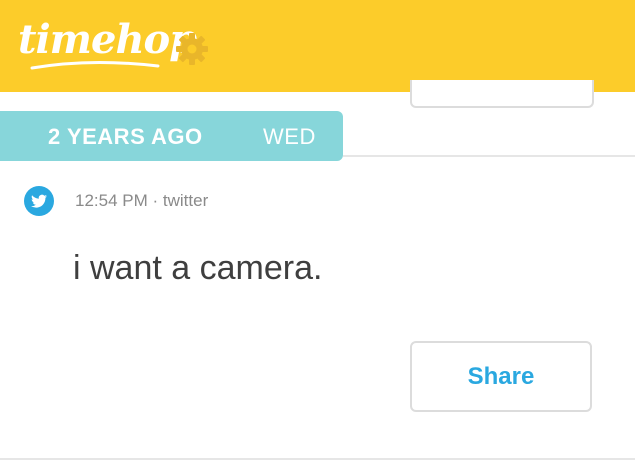  Describe the element at coordinates (501, 376) in the screenshot. I see `share-button: Share` at that location.